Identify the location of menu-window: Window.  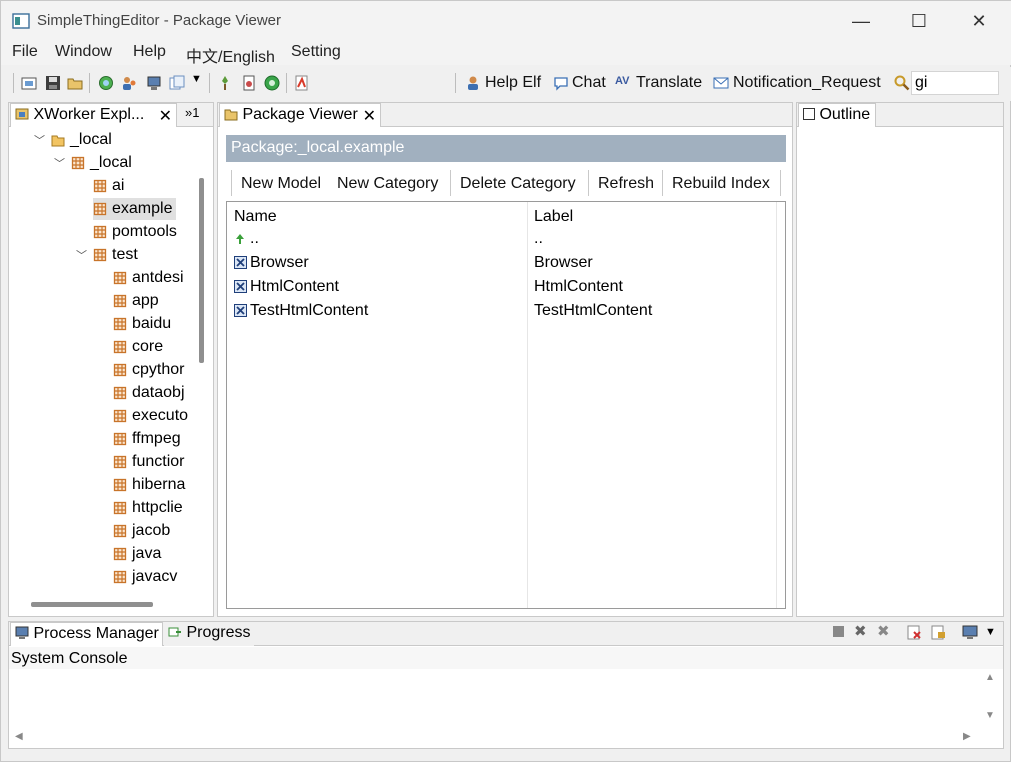
(83, 52).